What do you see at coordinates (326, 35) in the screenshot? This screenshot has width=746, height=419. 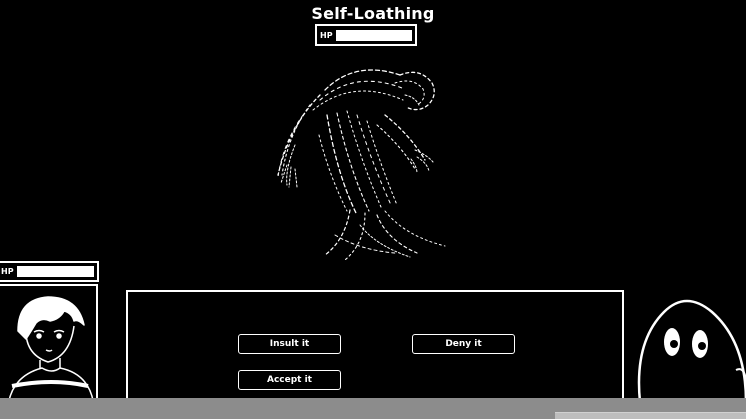 I see `enemy-hp-label: HP` at bounding box center [326, 35].